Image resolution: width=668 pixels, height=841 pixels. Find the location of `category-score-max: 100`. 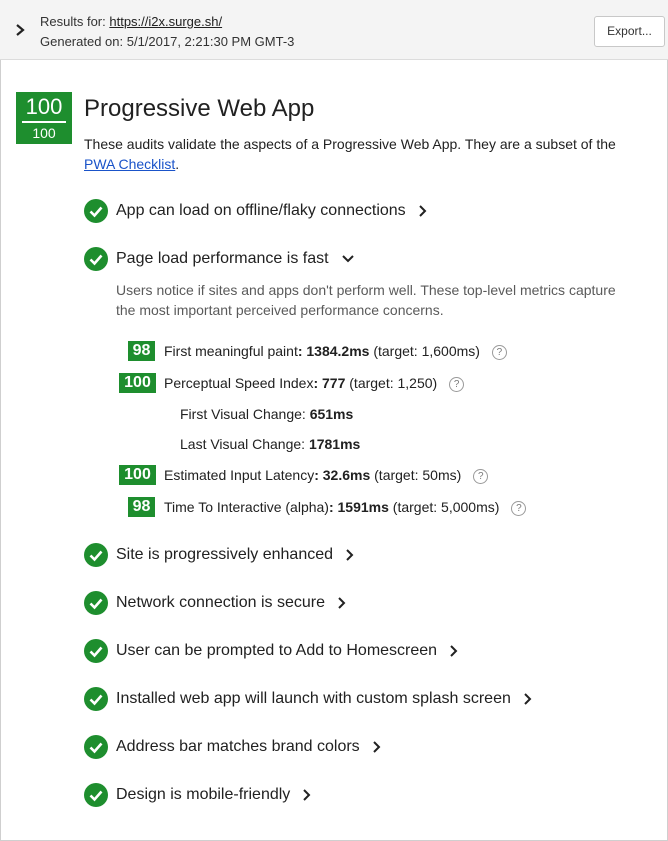

category-score-max: 100 is located at coordinates (44, 133).